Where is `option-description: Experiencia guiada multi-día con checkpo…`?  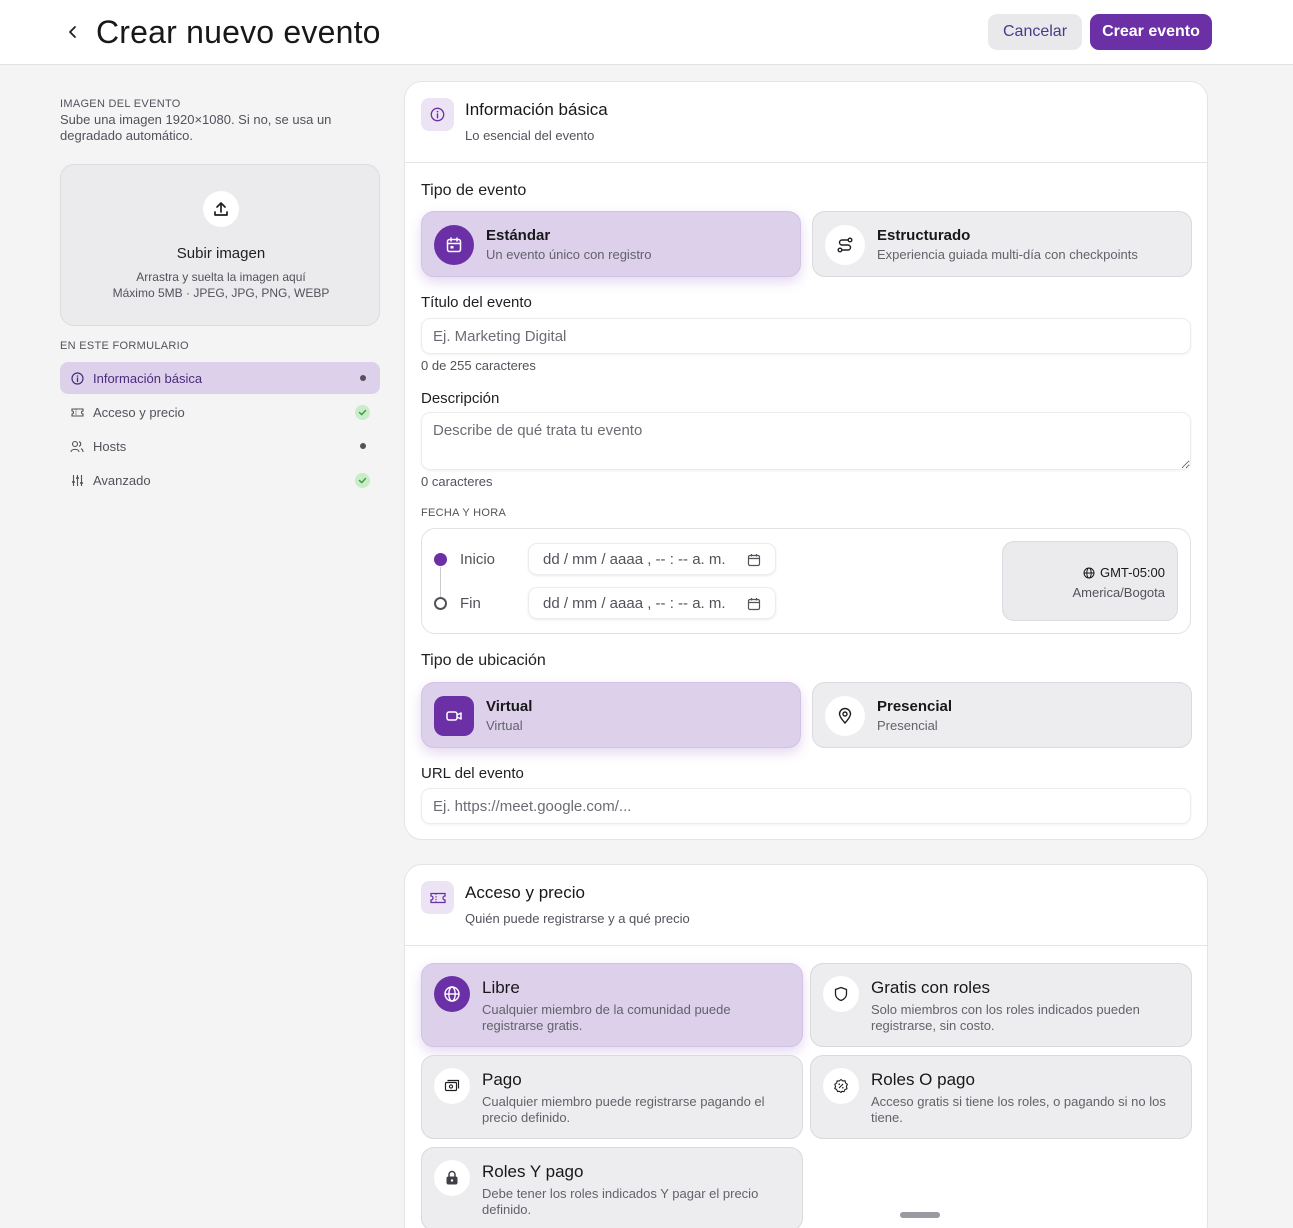
option-description: Experiencia guiada multi-día con checkpo… is located at coordinates (1007, 254).